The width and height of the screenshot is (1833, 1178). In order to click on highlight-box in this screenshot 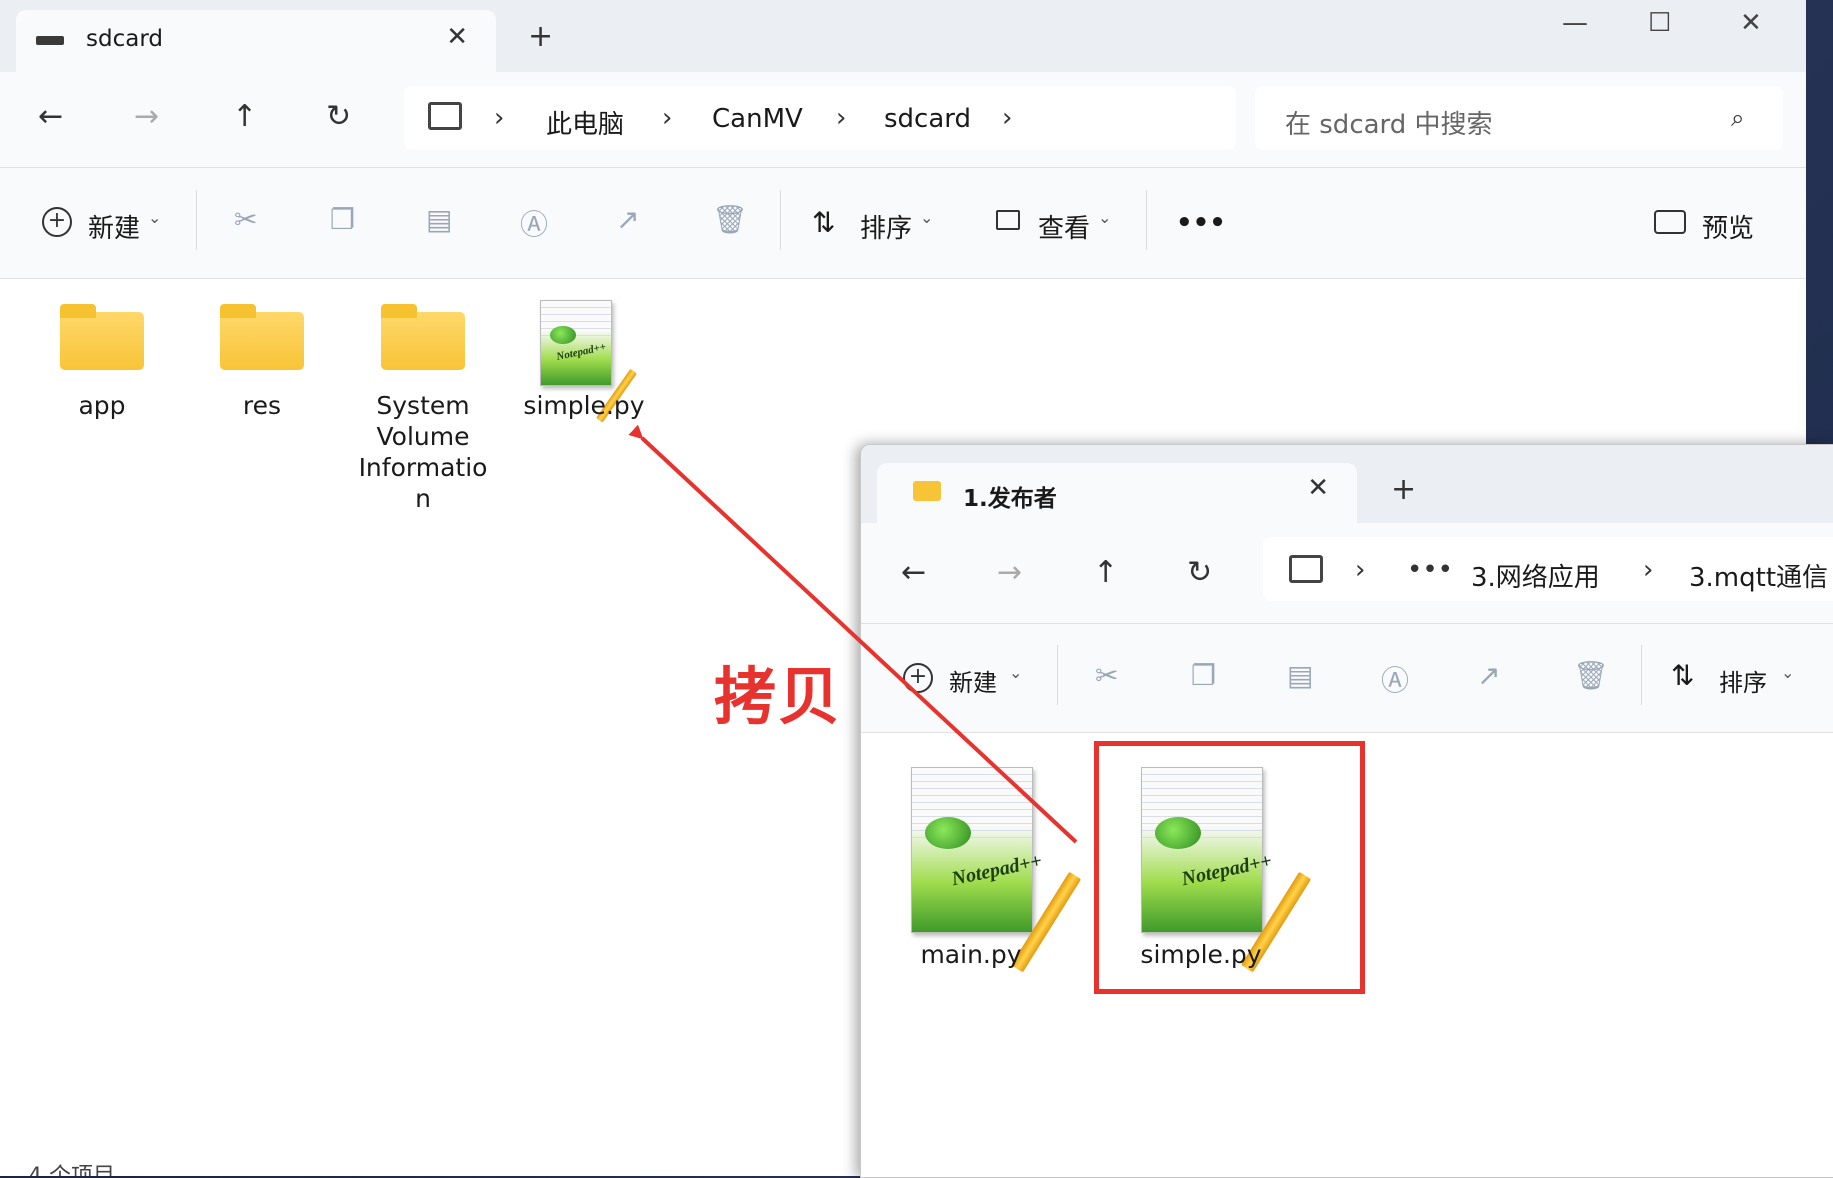, I will do `click(1229, 867)`.